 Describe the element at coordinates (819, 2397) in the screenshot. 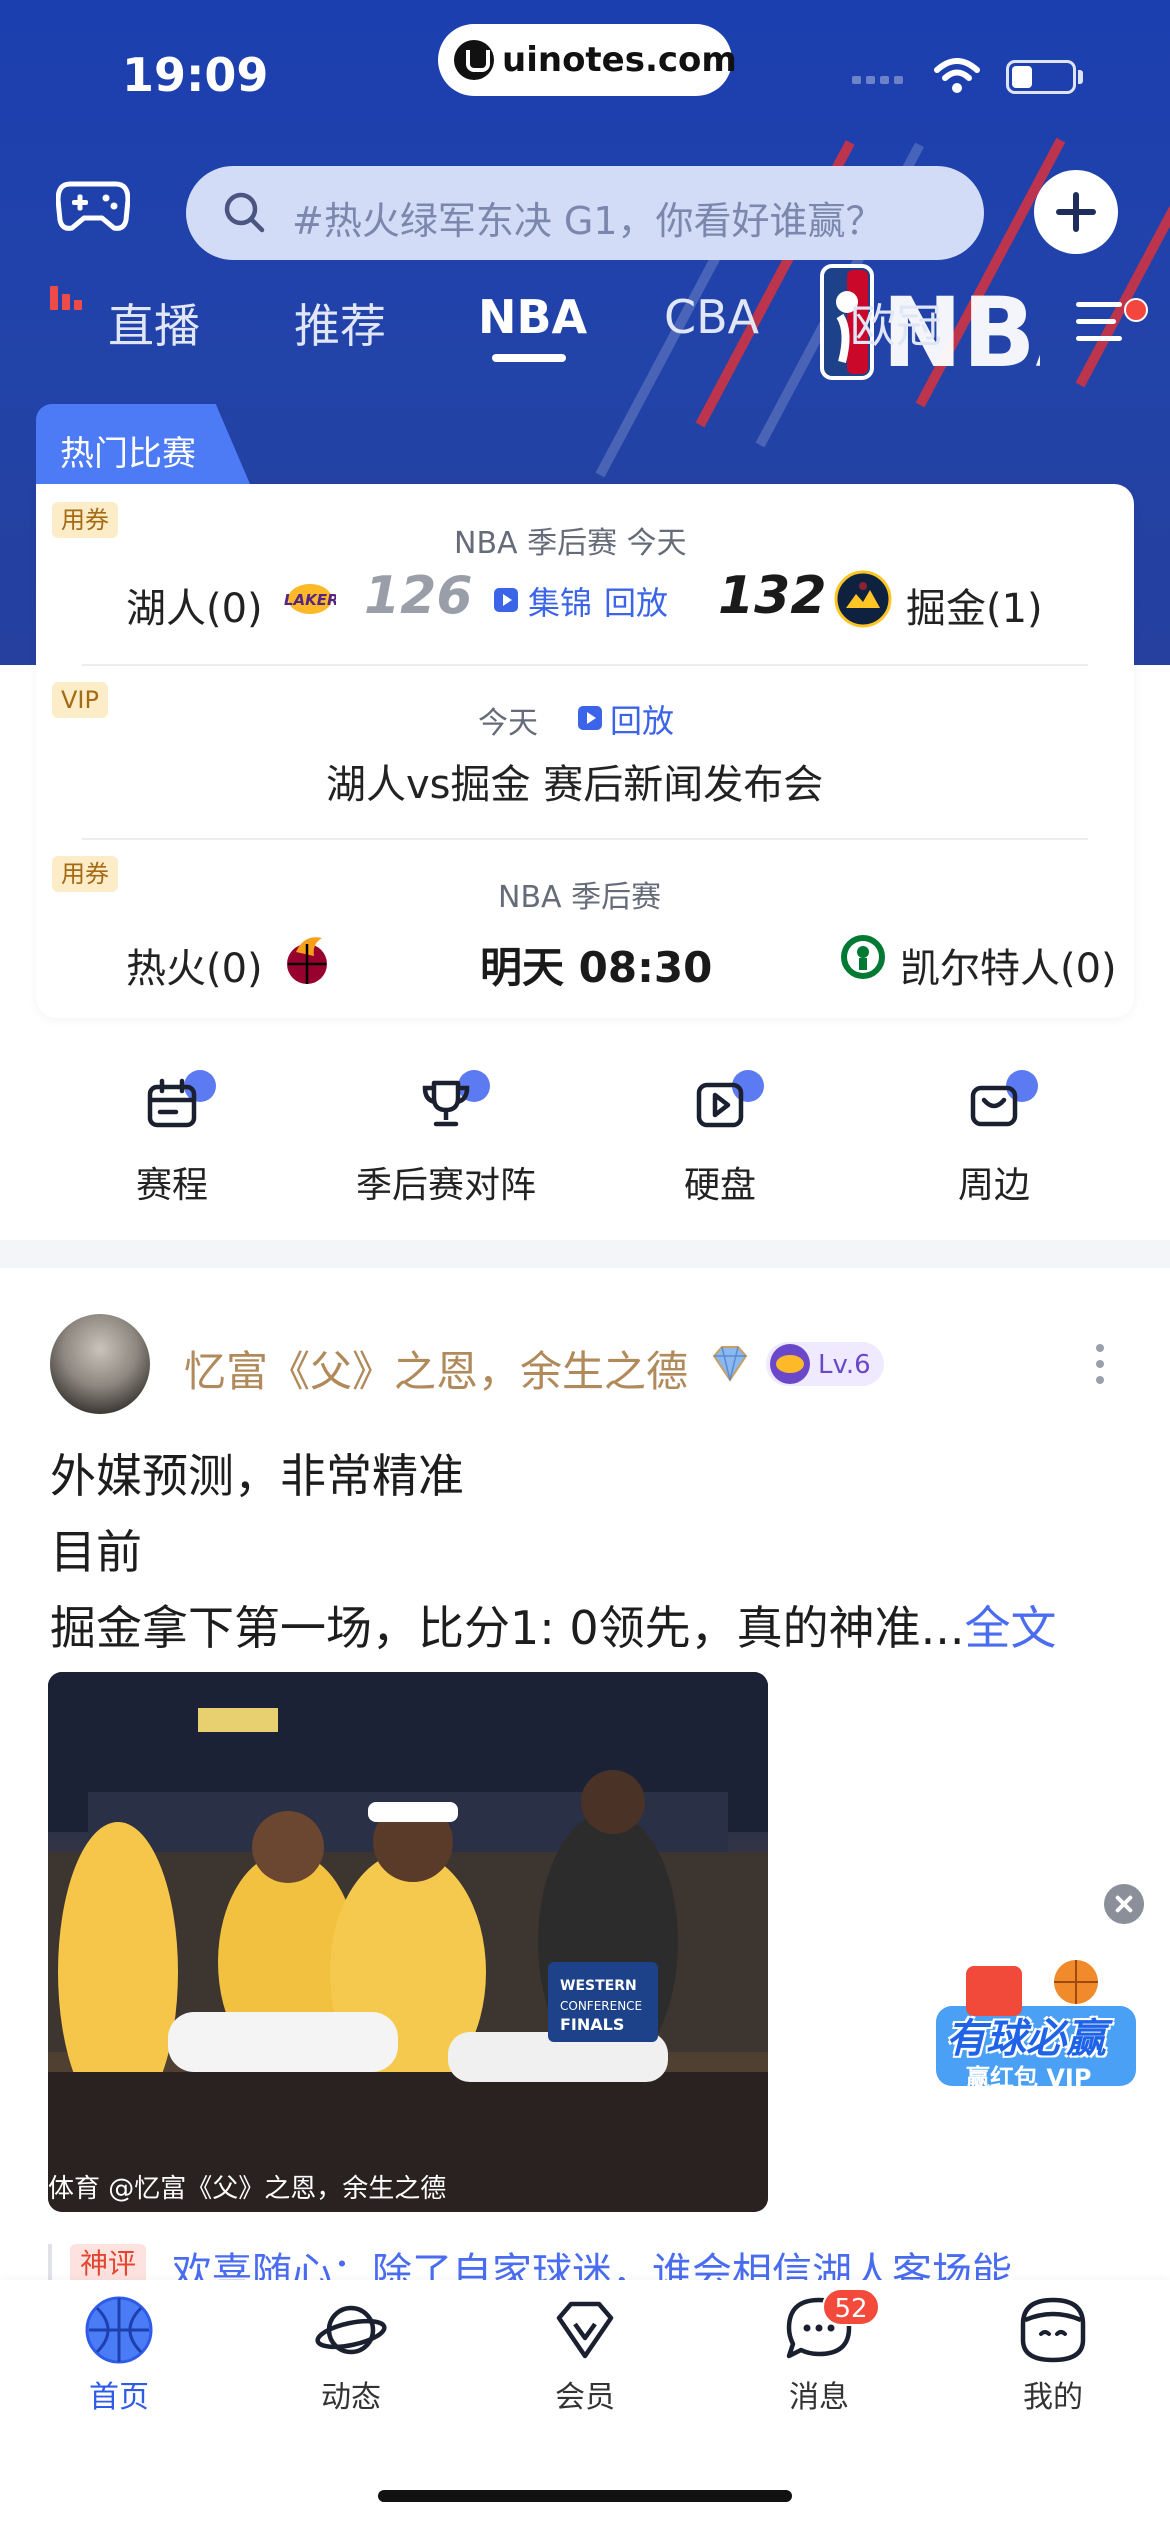

I see `nav-label: 消息` at that location.